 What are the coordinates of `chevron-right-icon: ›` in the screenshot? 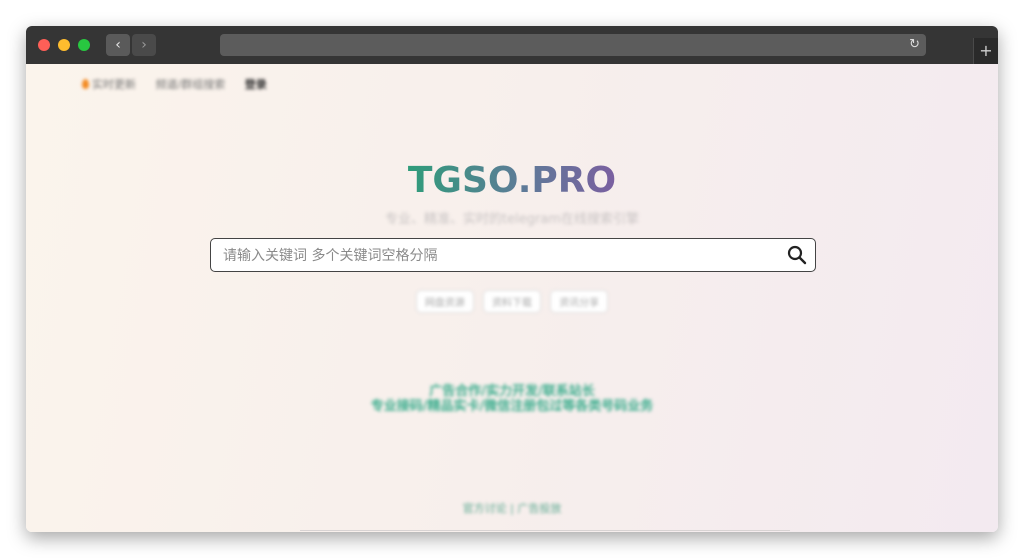 It's located at (144, 45).